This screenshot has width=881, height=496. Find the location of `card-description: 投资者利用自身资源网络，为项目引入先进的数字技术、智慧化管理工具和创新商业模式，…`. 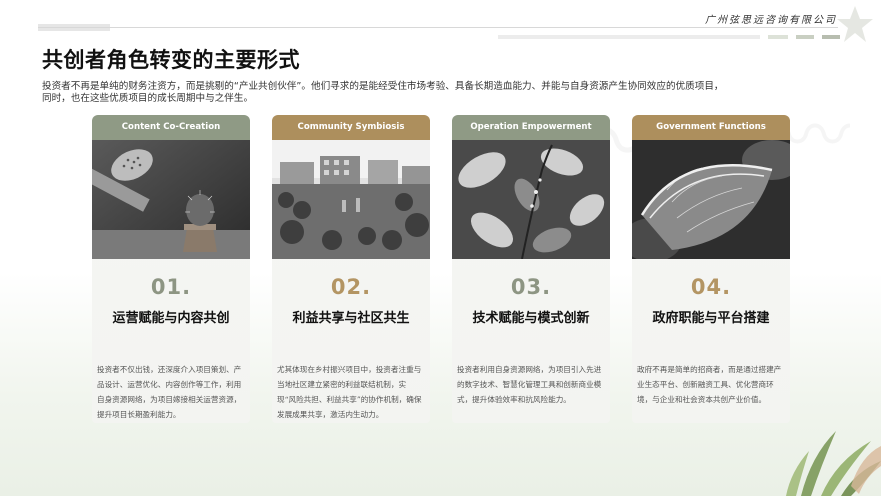

card-description: 投资者利用自身资源网络，为项目引入先进的数字技术、智慧化管理工具和创新商业模式，… is located at coordinates (529, 384).